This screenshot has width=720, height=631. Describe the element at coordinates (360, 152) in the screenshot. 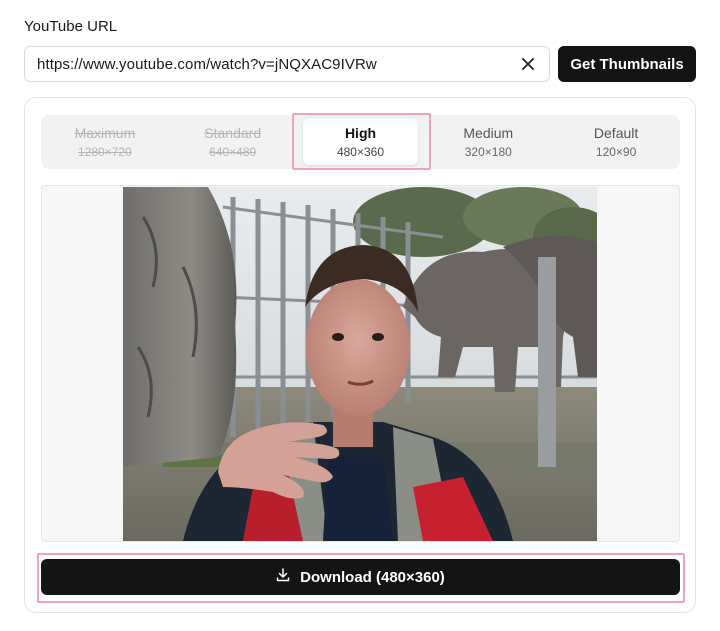

I see `tab-resolution: 480×360` at that location.